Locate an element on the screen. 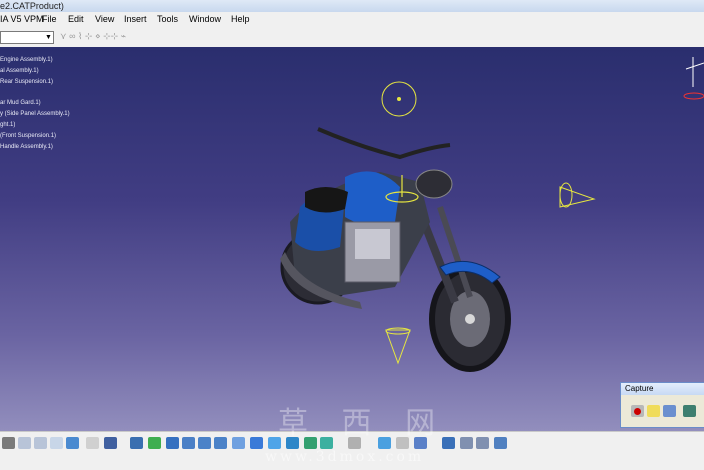 The image size is (704, 470). chevron-down-icon: ▼ is located at coordinates (48, 37).